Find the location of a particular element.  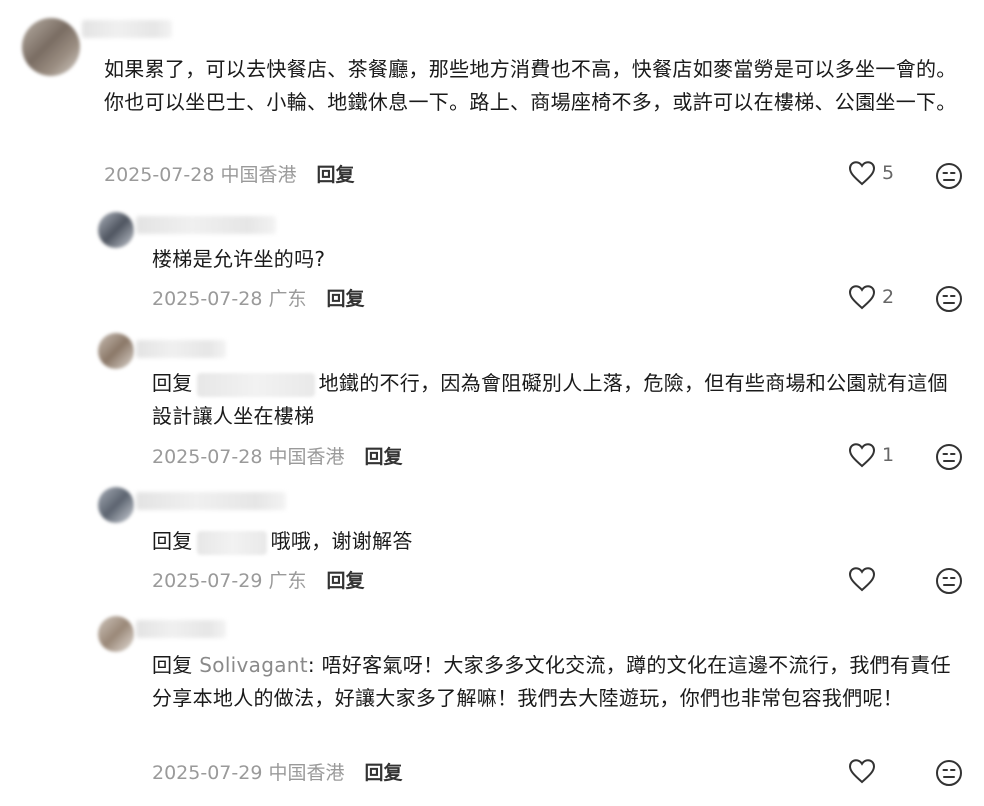

comment-text: 楼梯是允许坐的吗? is located at coordinates (239, 259).